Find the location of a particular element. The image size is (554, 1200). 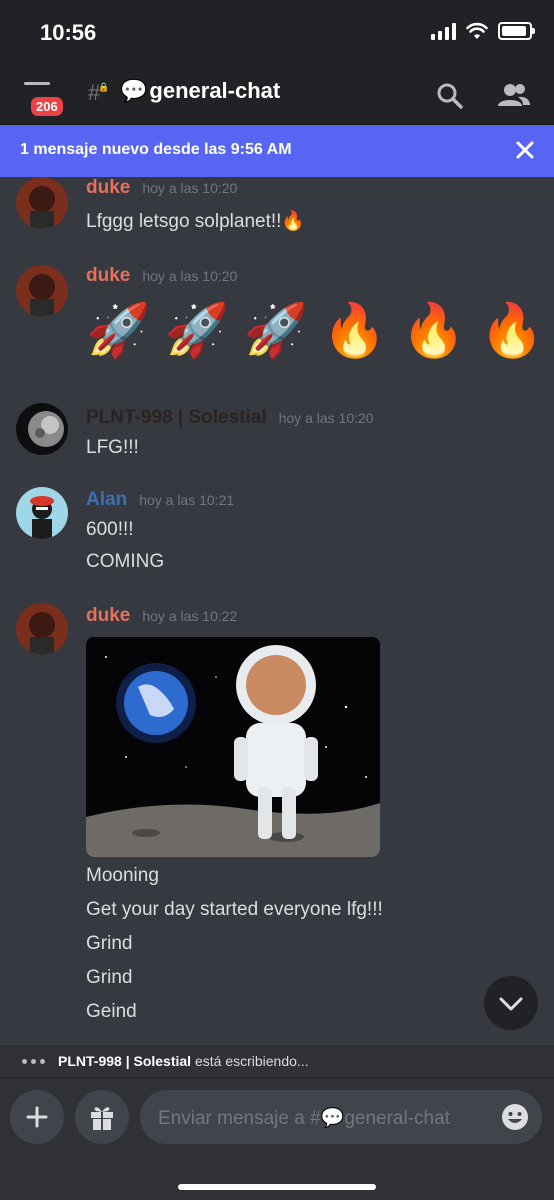

message-text: COMING is located at coordinates (125, 561).